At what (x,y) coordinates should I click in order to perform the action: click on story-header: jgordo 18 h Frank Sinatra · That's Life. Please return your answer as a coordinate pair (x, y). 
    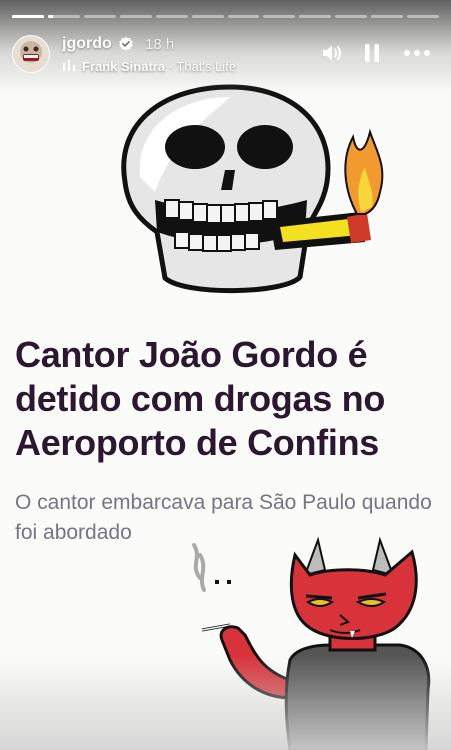
    Looking at the image, I should click on (225, 54).